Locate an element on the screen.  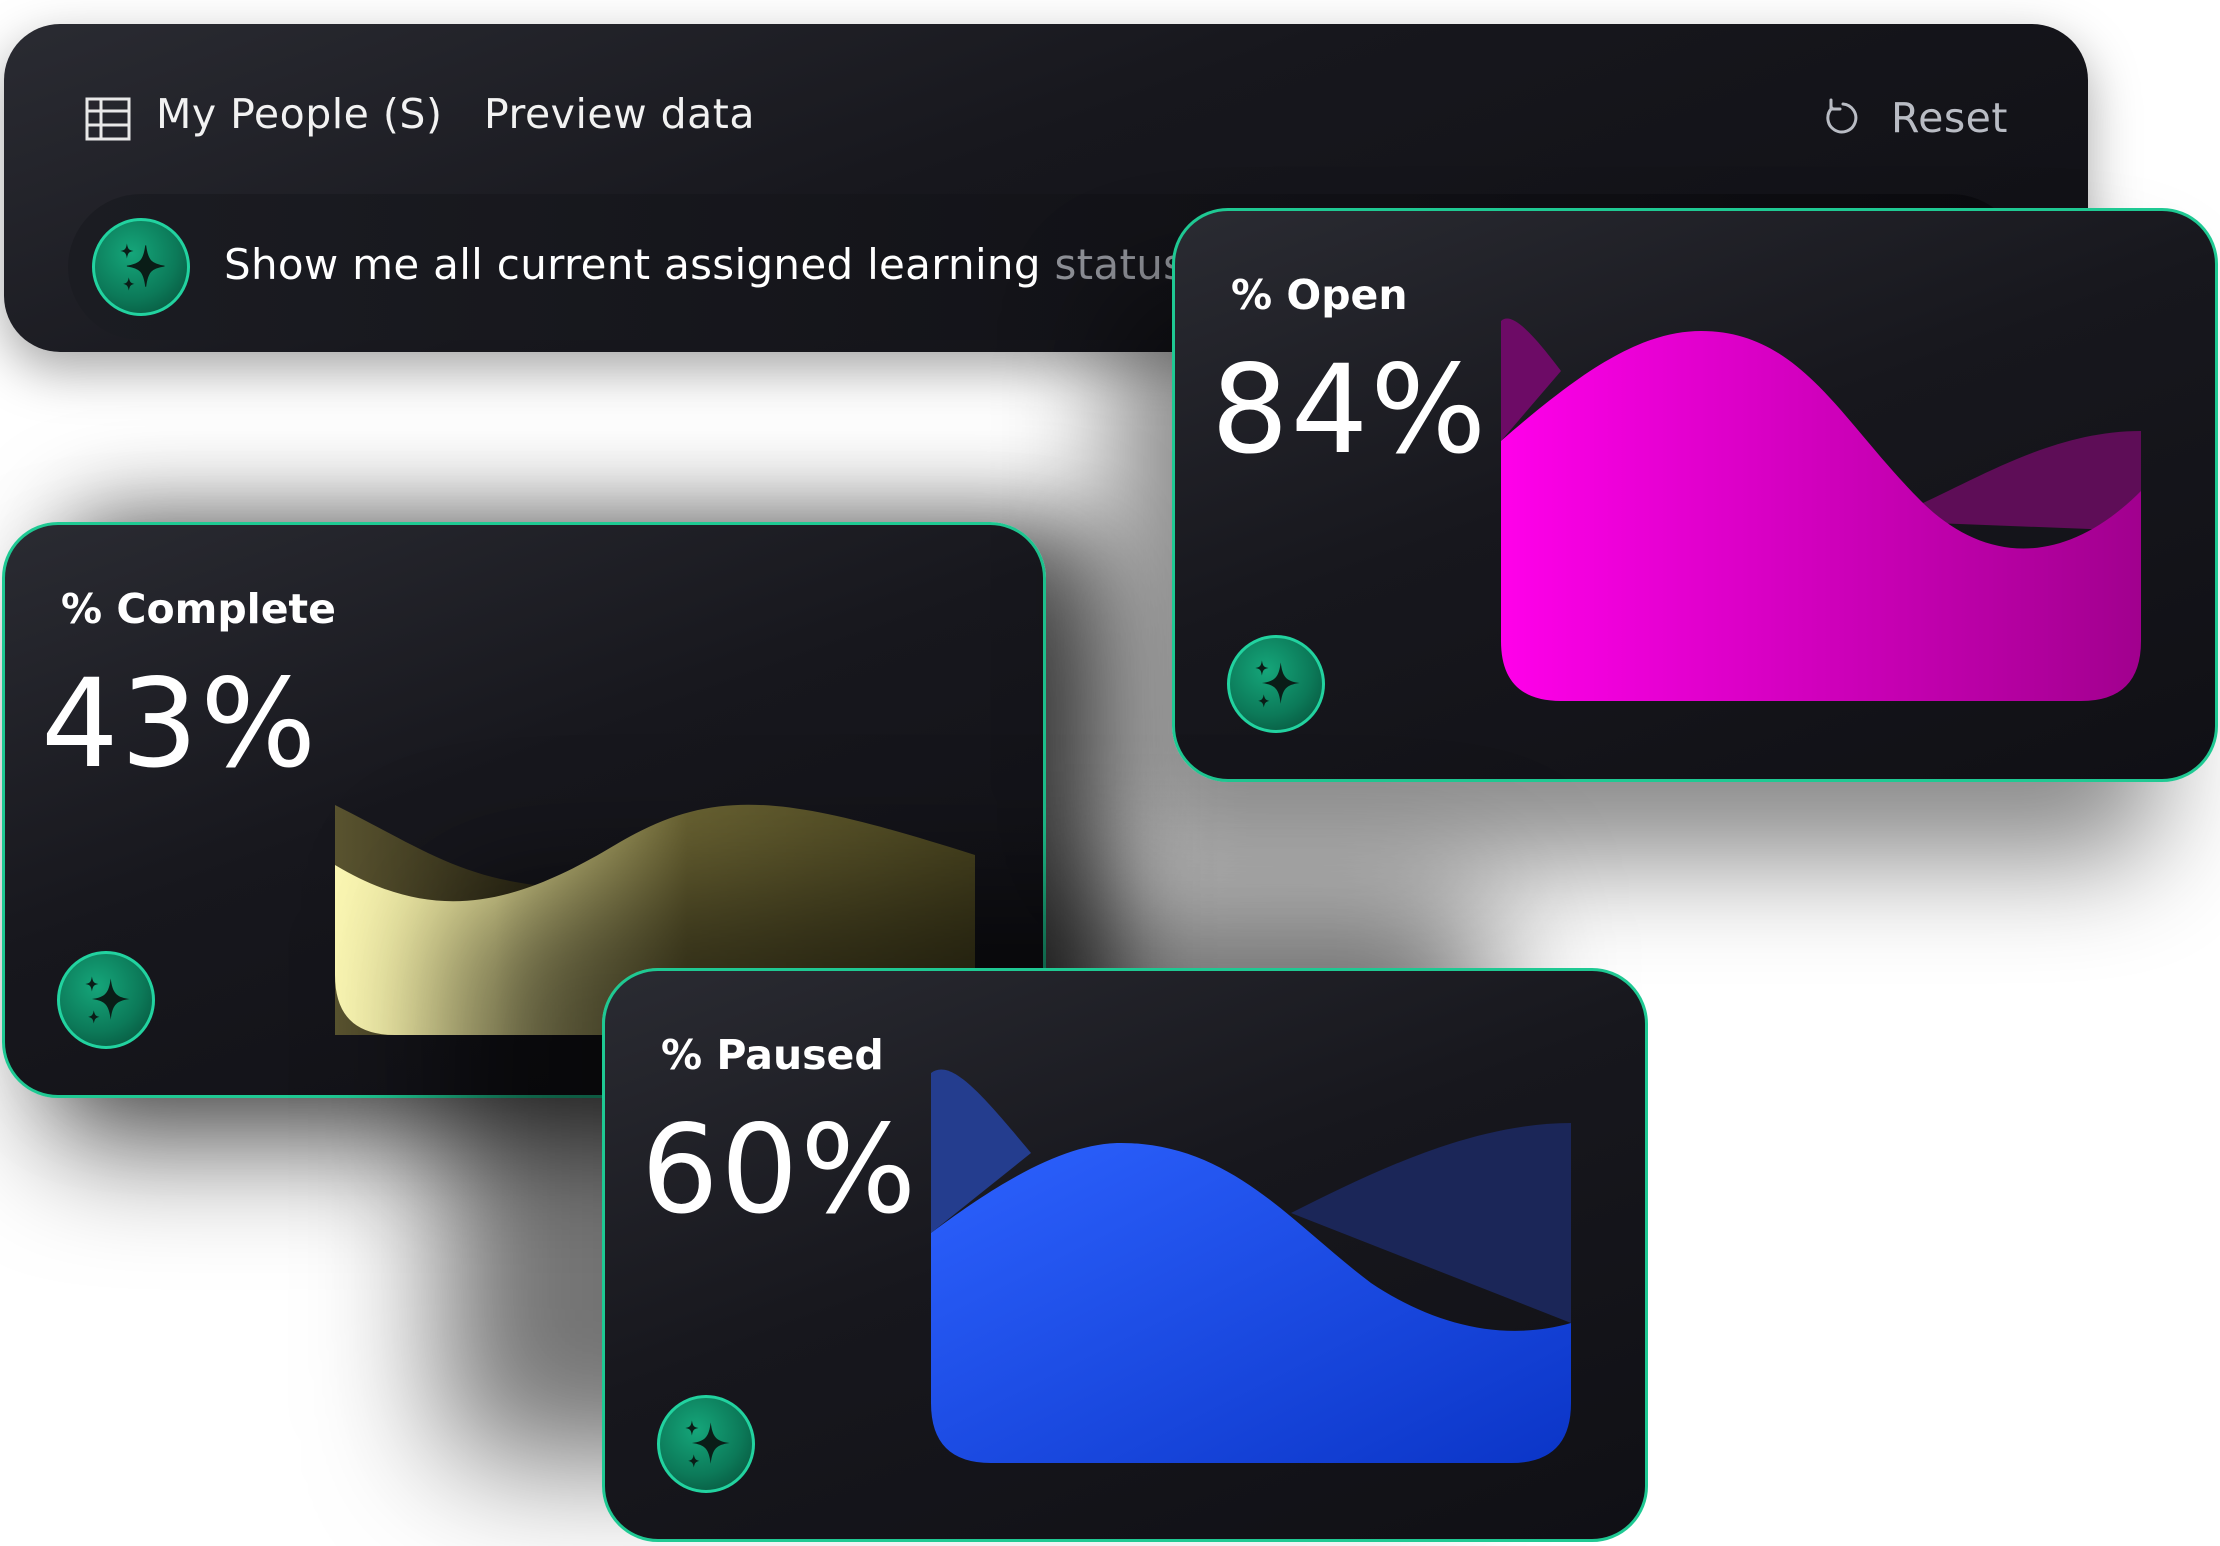
reset-label: Reset is located at coordinates (1949, 118).